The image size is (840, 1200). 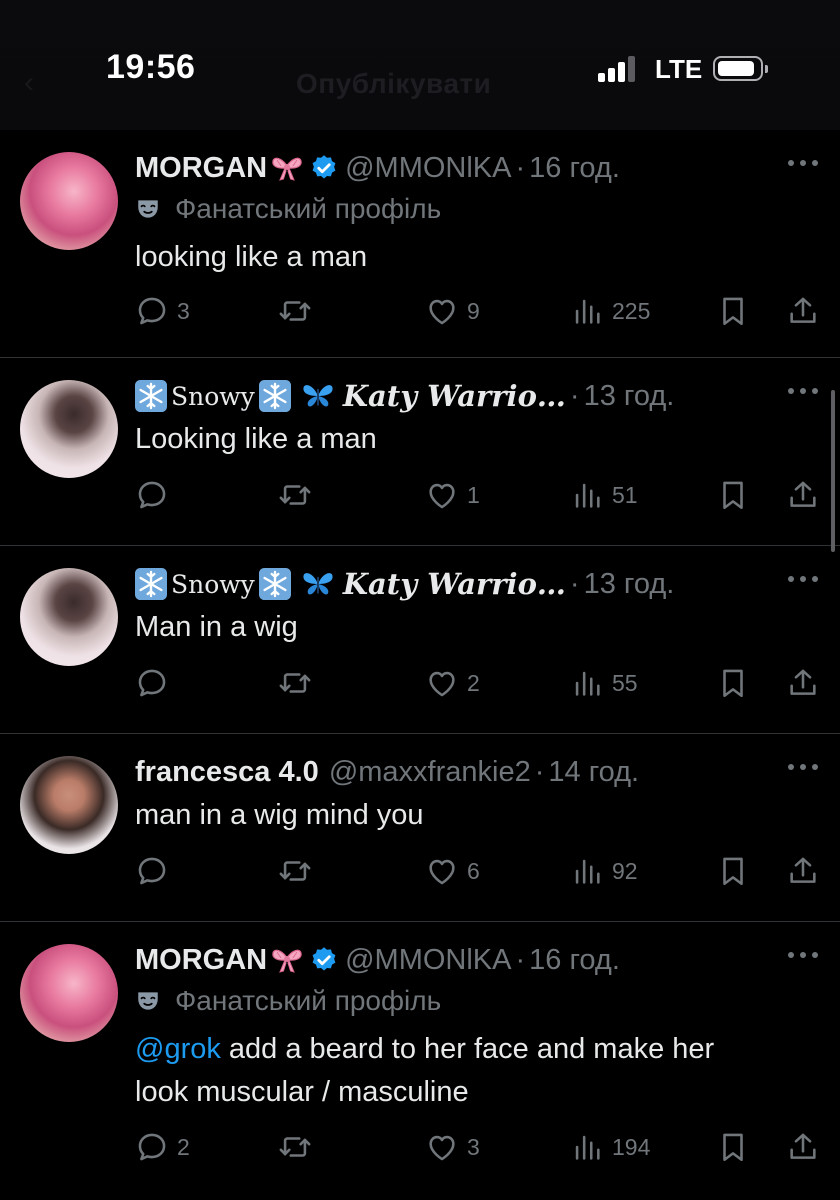 What do you see at coordinates (29, 83) in the screenshot?
I see `back-arrow-icon: ‹` at bounding box center [29, 83].